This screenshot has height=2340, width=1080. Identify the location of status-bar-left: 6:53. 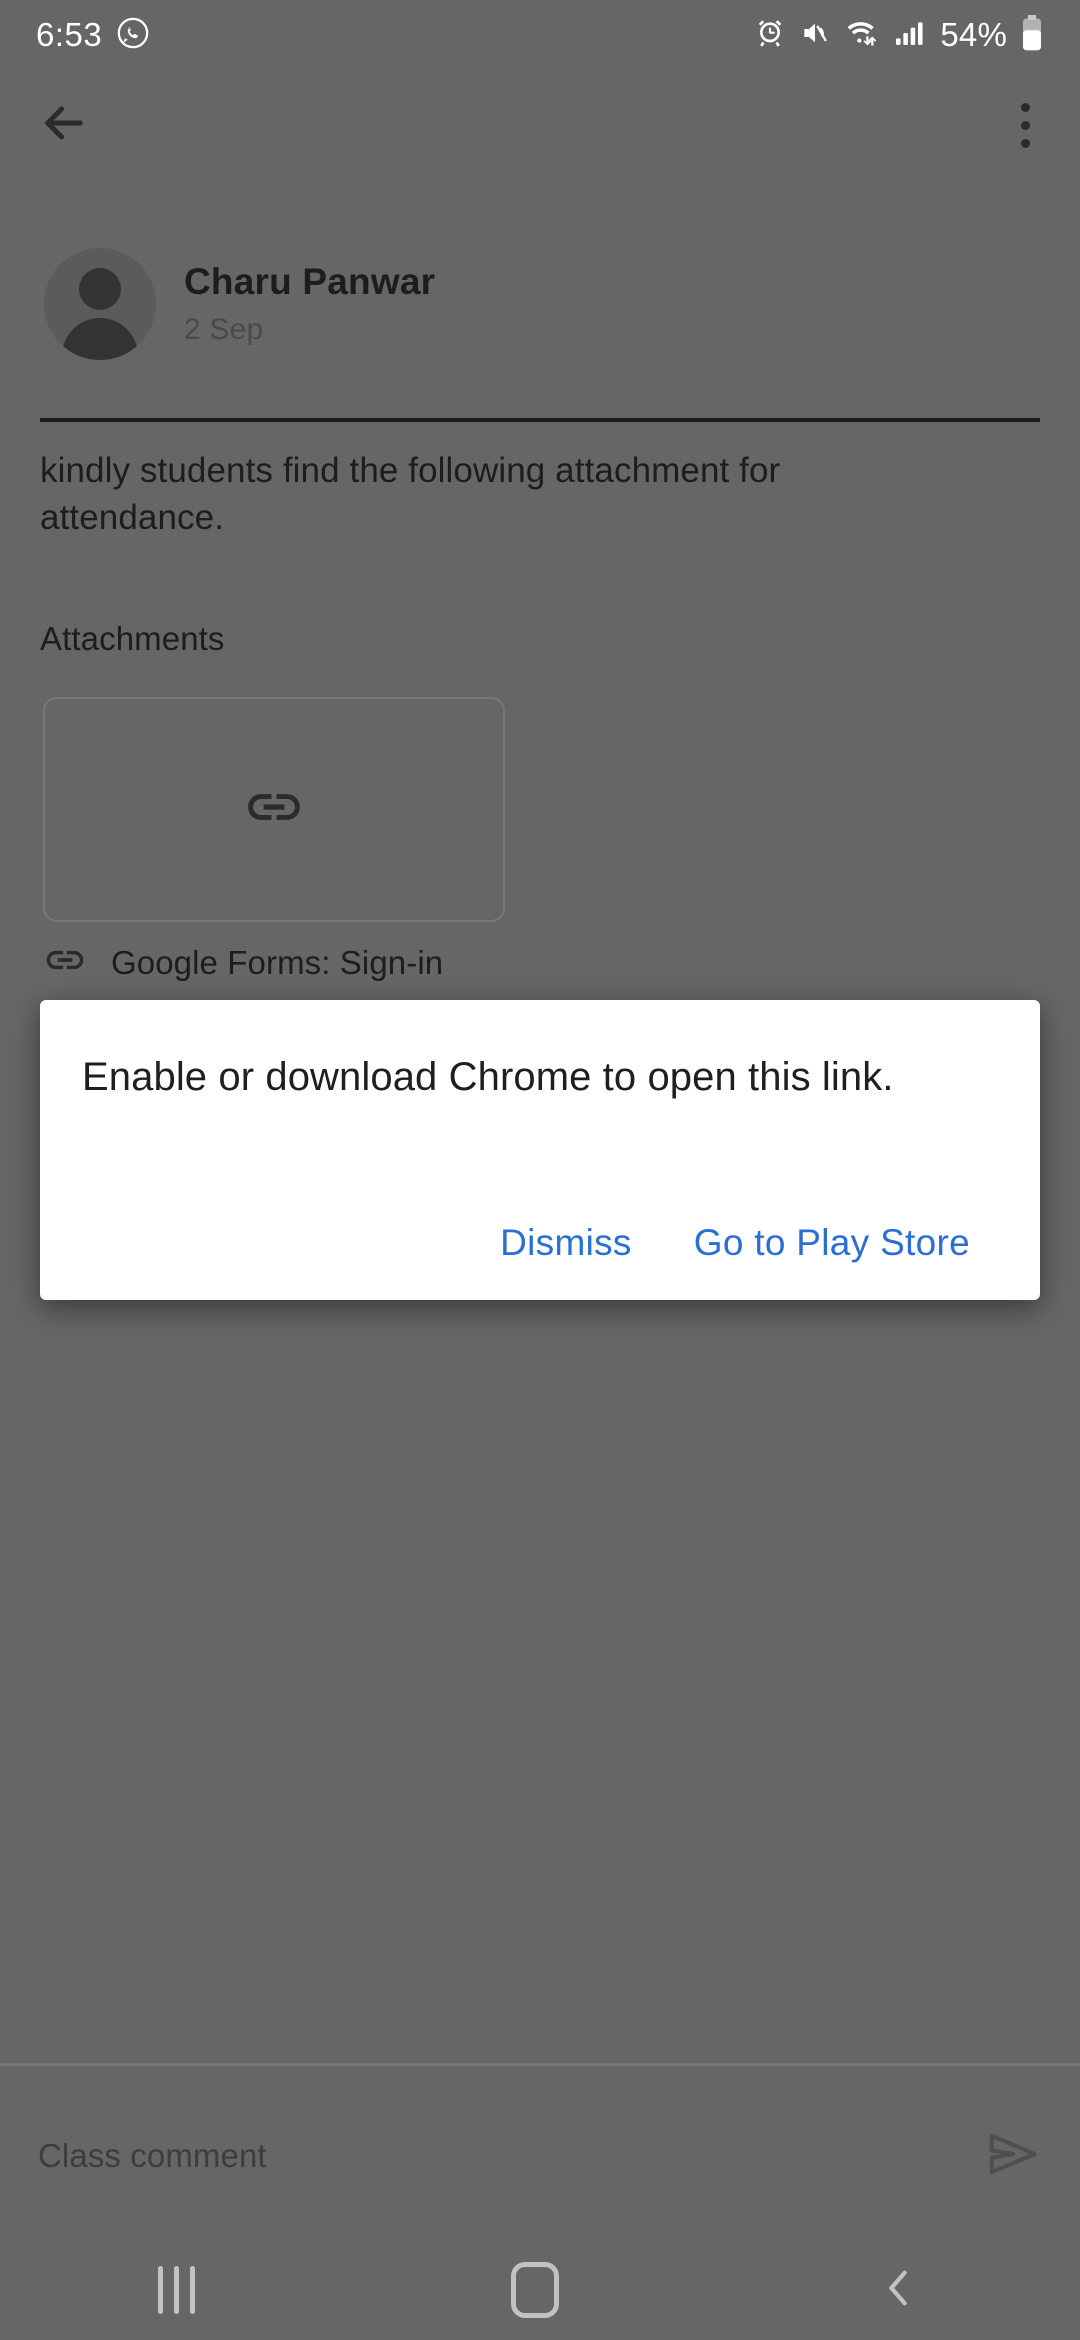
(93, 35).